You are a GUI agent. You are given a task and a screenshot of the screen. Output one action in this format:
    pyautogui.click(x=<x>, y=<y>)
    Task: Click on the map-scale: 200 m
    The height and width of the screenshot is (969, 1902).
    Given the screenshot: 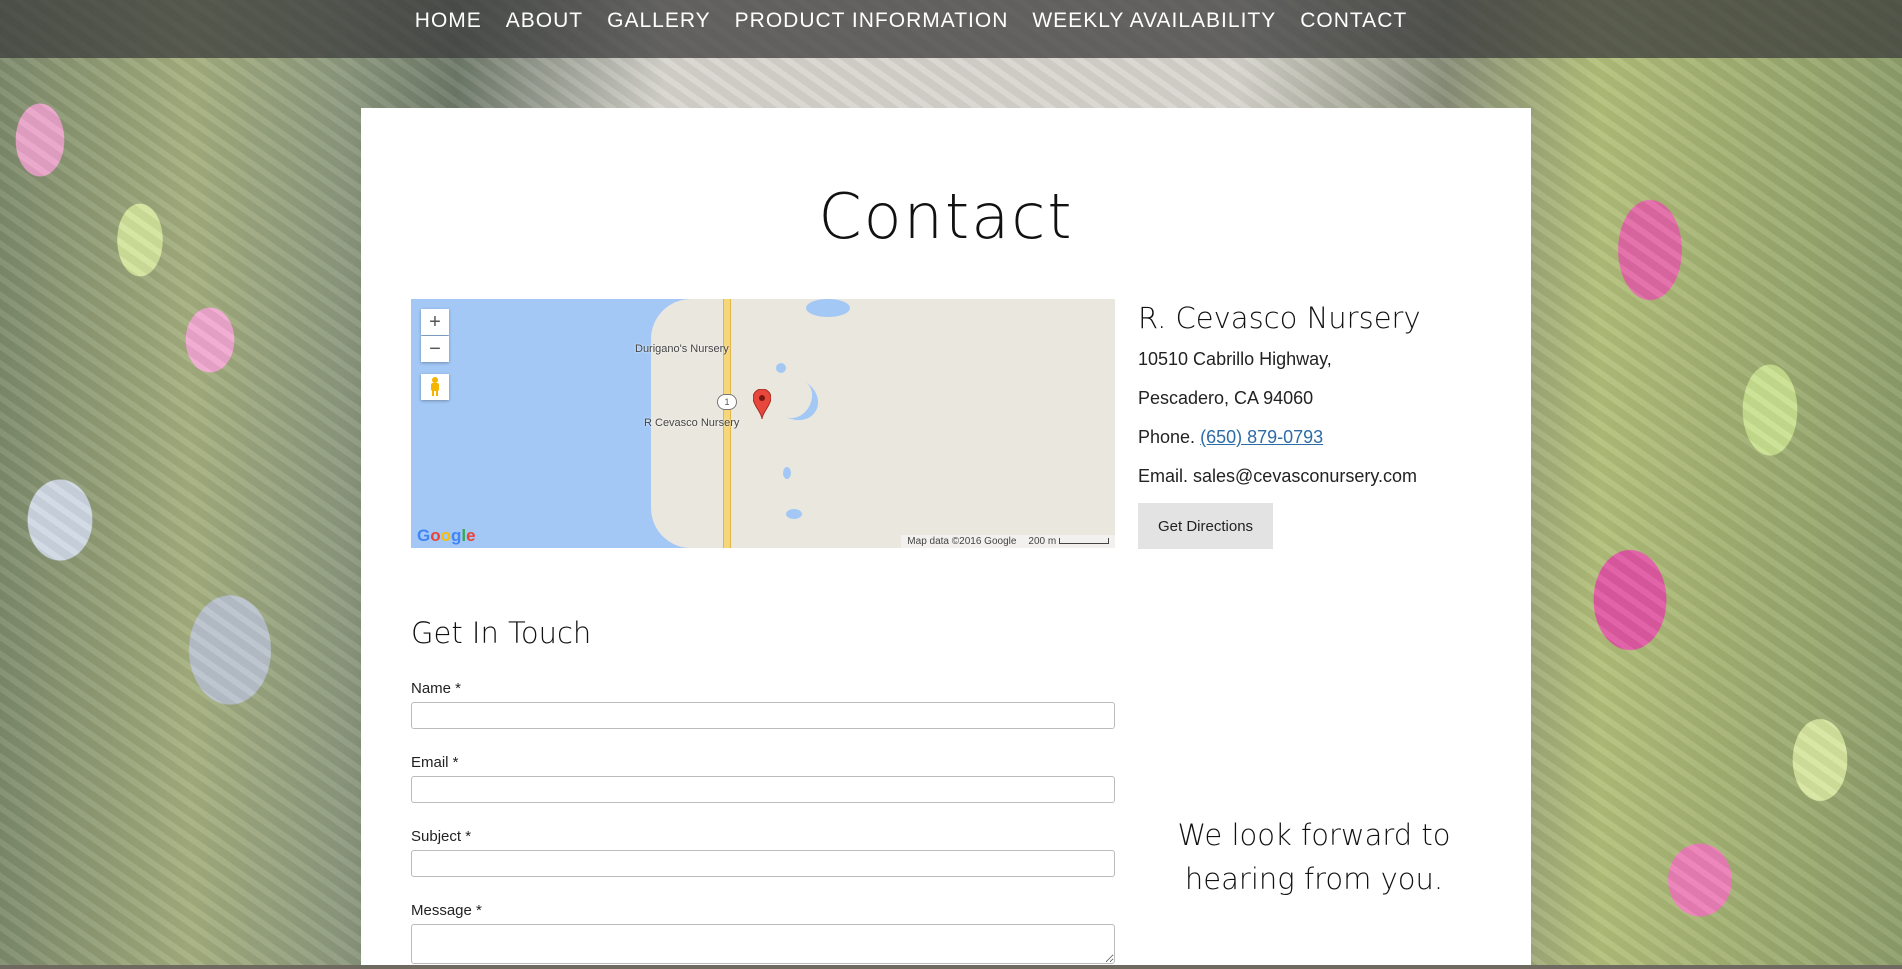 What is the action you would take?
    pyautogui.click(x=1068, y=541)
    